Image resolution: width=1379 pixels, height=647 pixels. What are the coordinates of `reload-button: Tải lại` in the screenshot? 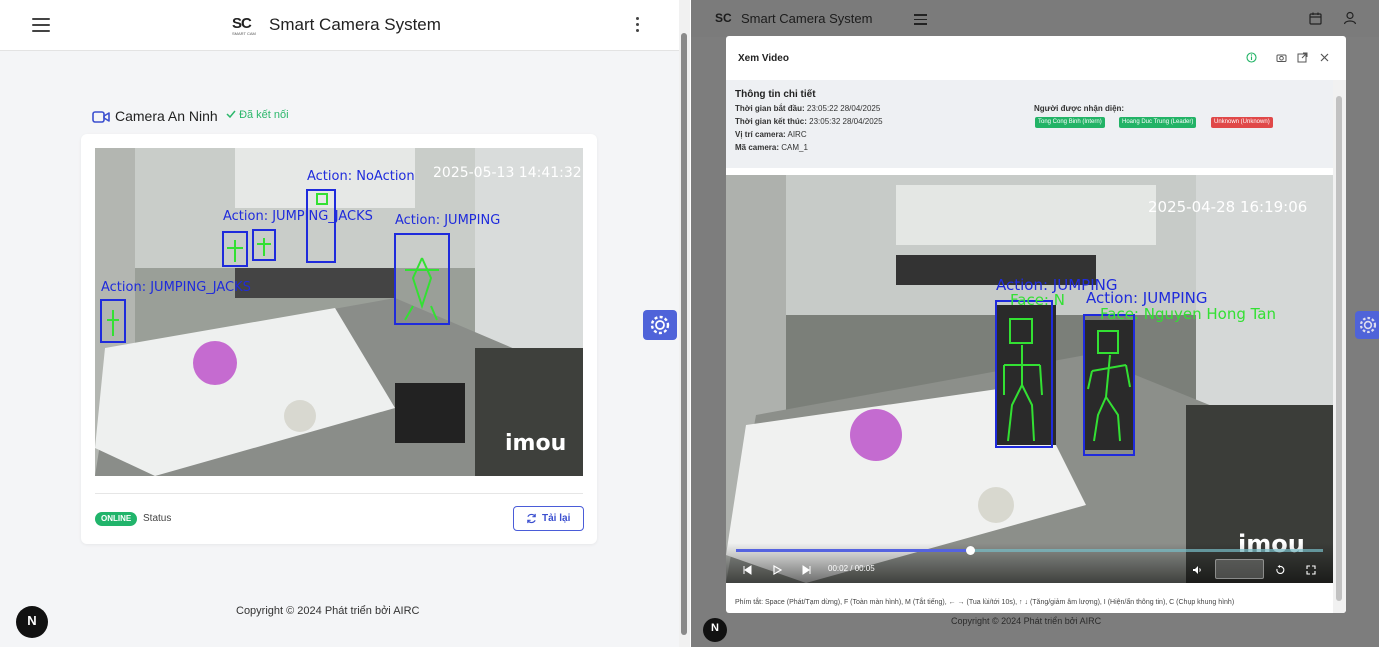 It's located at (548, 518).